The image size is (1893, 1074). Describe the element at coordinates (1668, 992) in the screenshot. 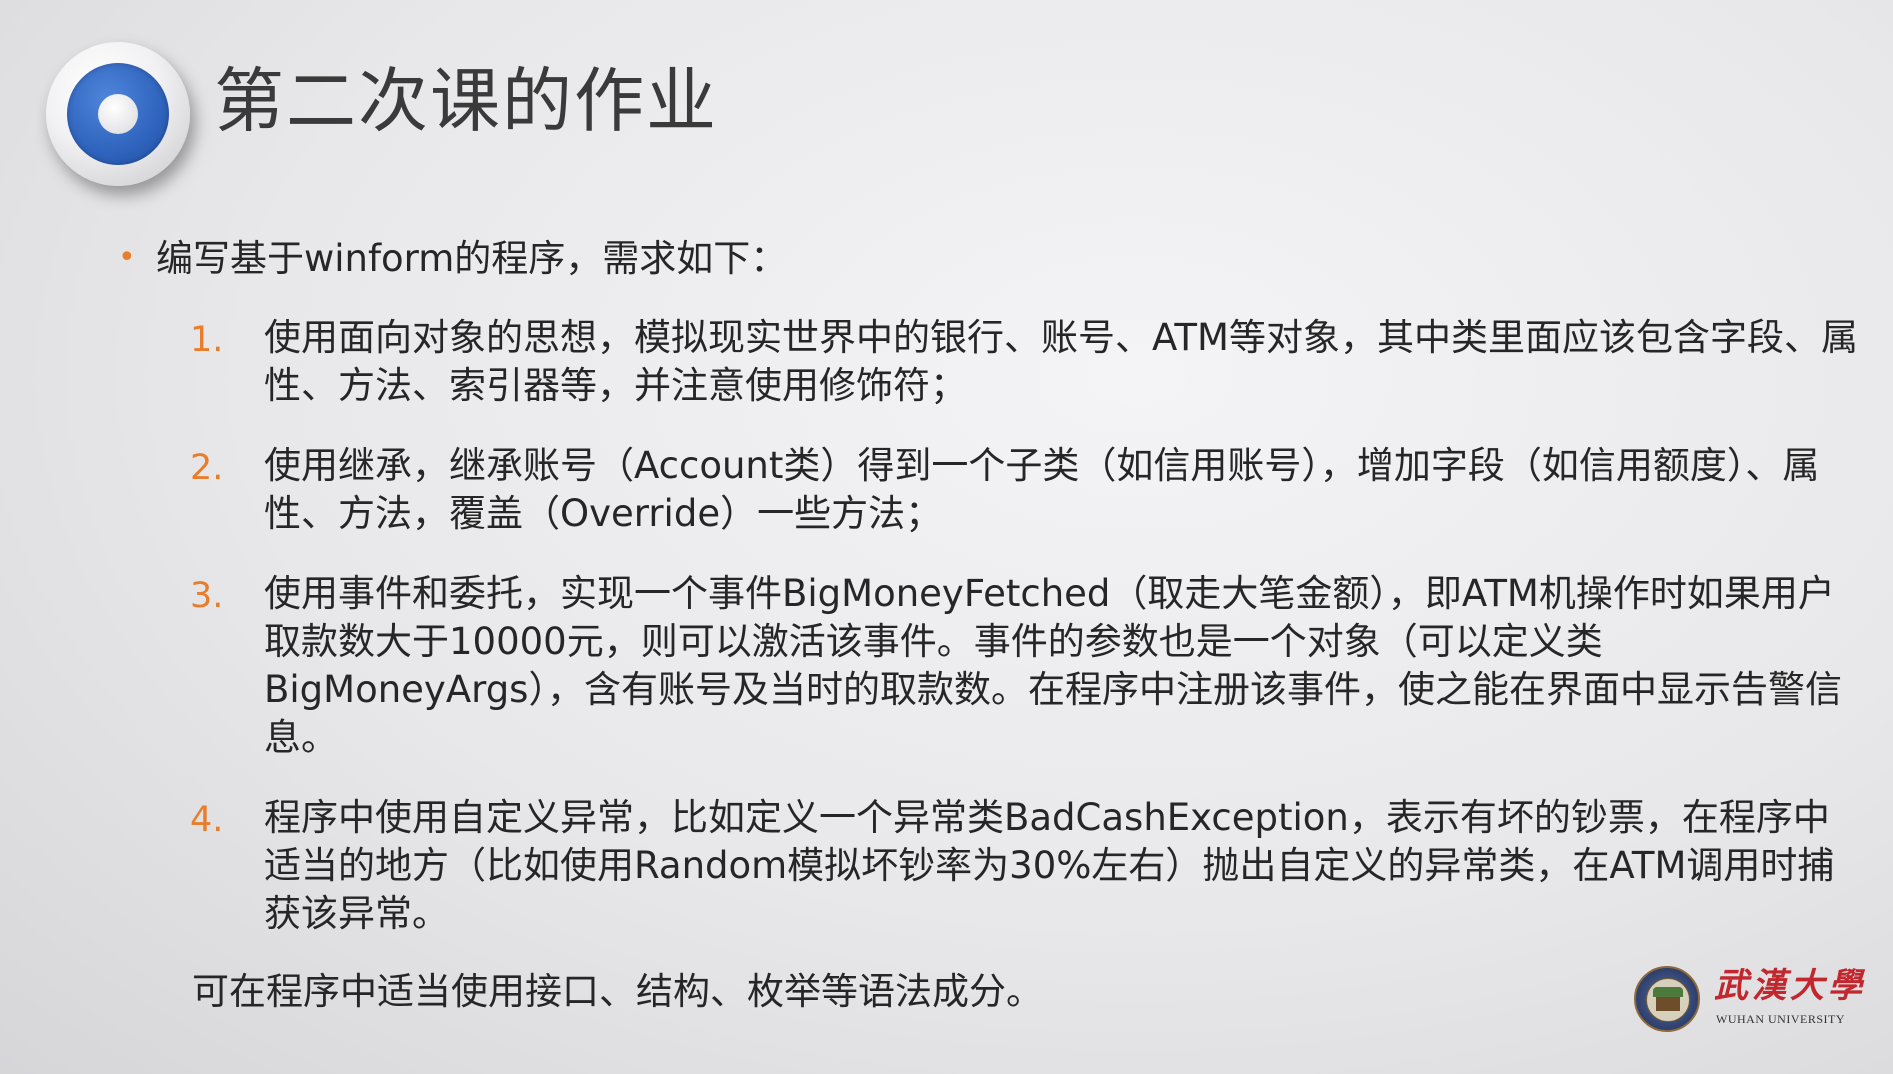

I see `seal-building-roof` at that location.